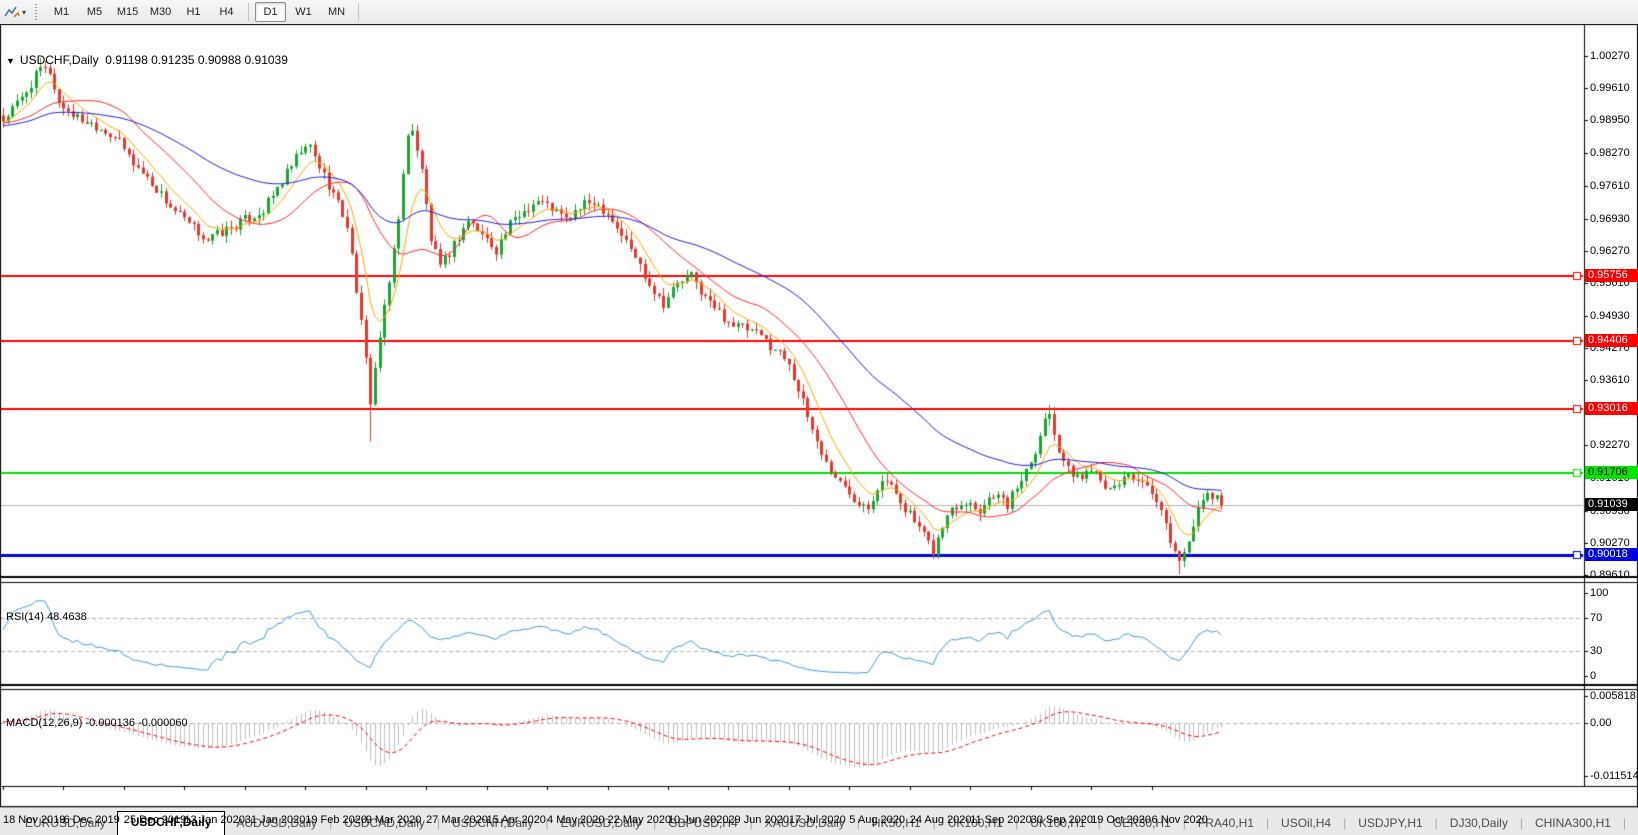 The height and width of the screenshot is (835, 1638). I want to click on timeframe-button-d1: D1, so click(271, 12).